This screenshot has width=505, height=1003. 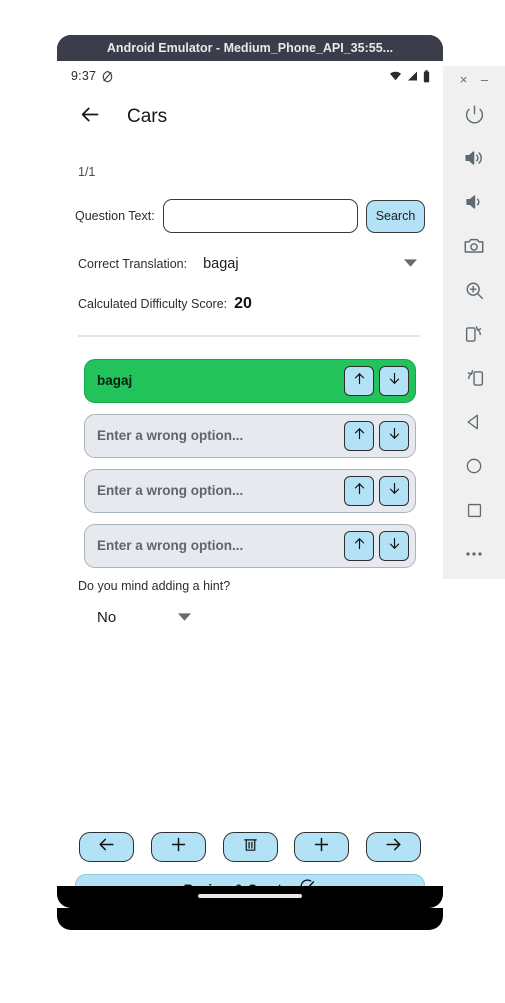 I want to click on status-bar-clock: 9:37, so click(x=84, y=76).